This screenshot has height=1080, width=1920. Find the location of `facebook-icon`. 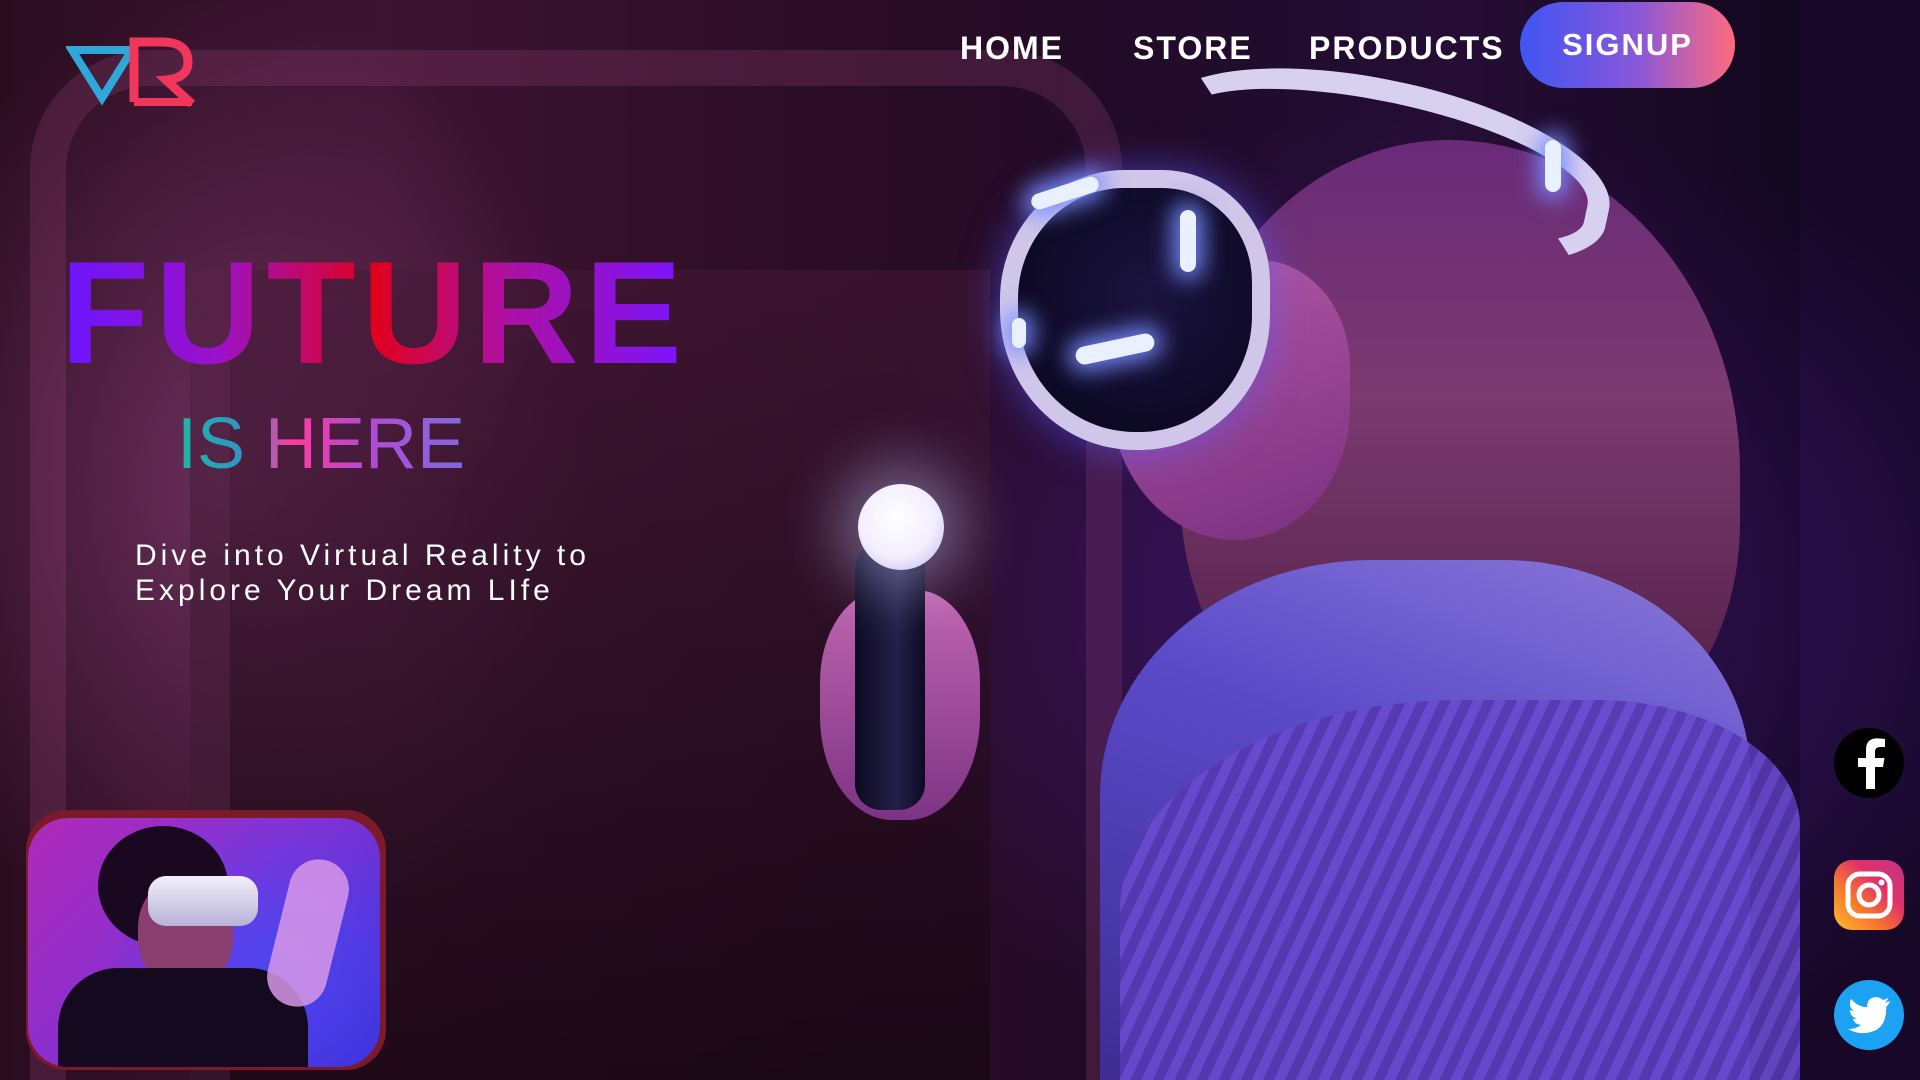

facebook-icon is located at coordinates (1869, 763).